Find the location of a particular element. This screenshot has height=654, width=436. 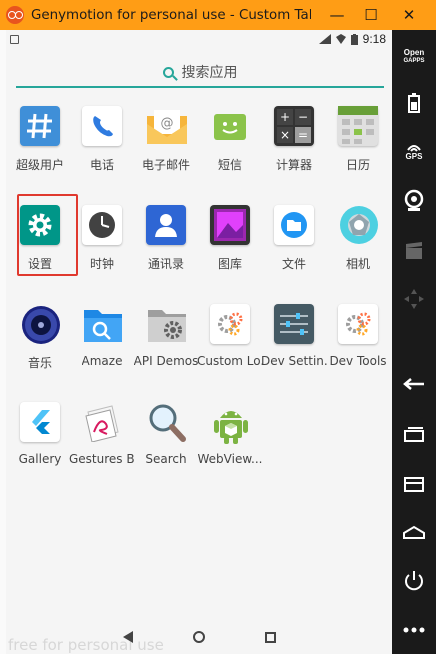

power-button is located at coordinates (414, 580).